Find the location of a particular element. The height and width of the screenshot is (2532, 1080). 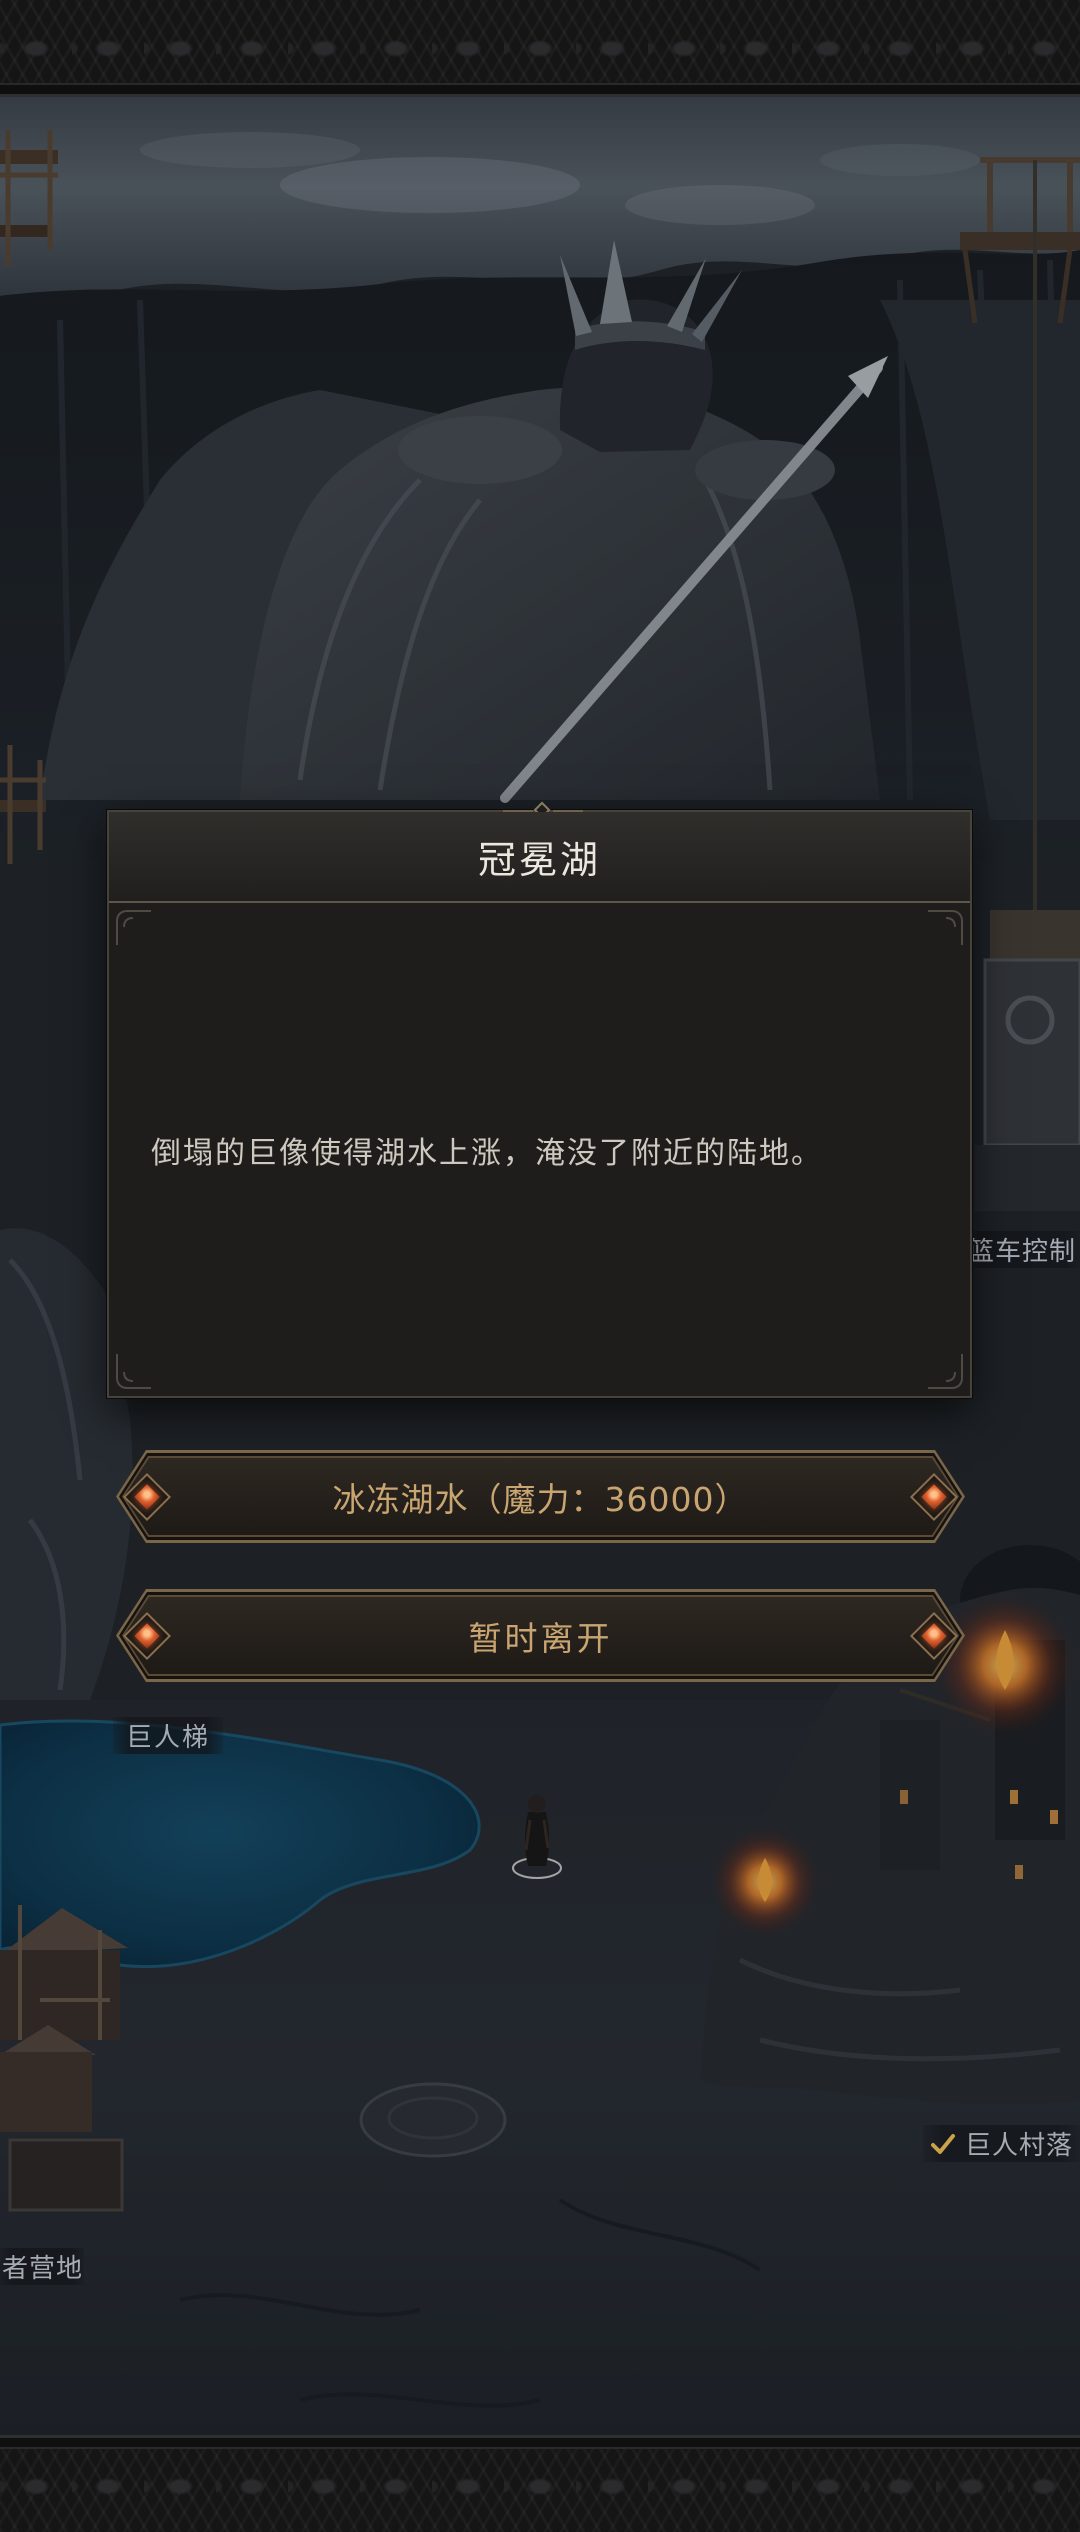

top-ornate-border is located at coordinates (540, 48).